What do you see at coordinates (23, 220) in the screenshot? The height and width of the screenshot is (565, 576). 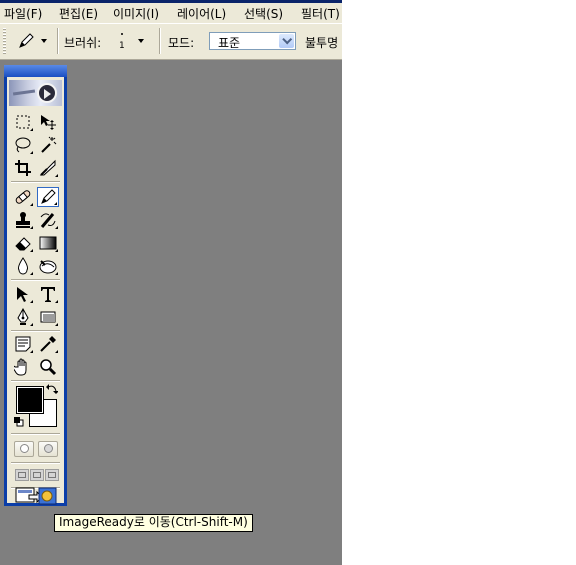 I see `clone-stamp-tool` at bounding box center [23, 220].